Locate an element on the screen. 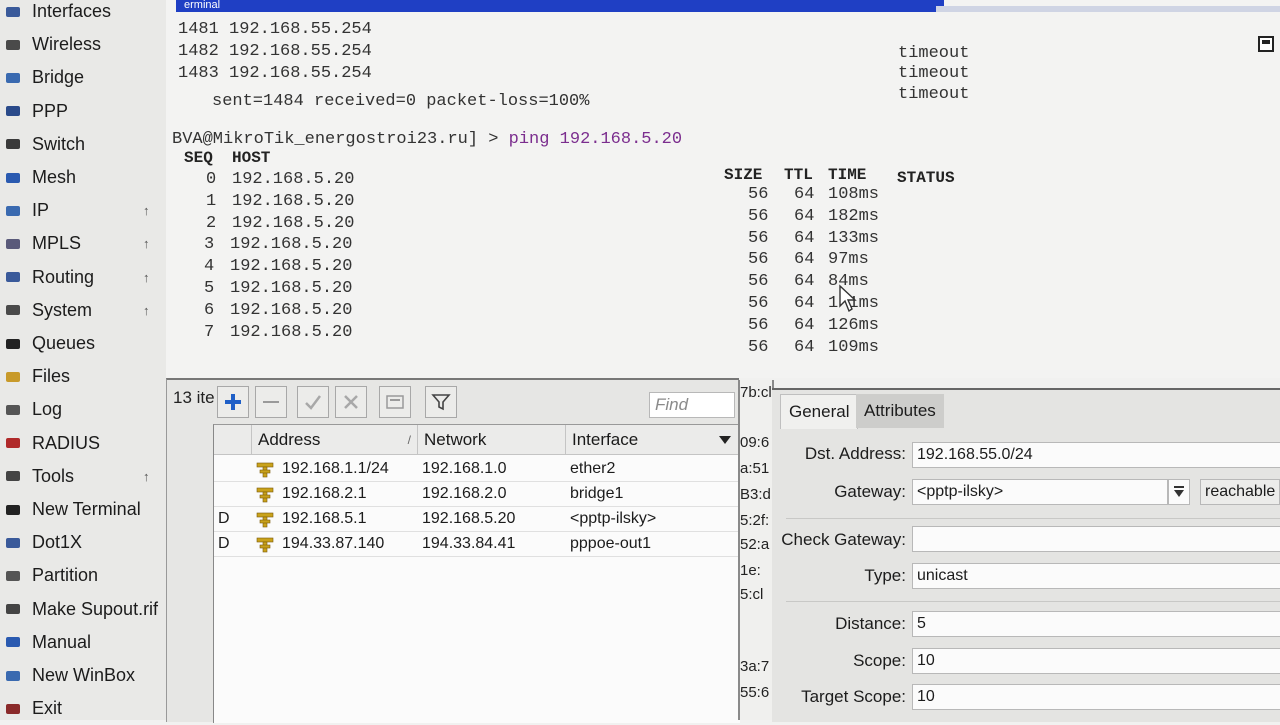  cell-address: 192.168.1.1/24 is located at coordinates (335, 468).